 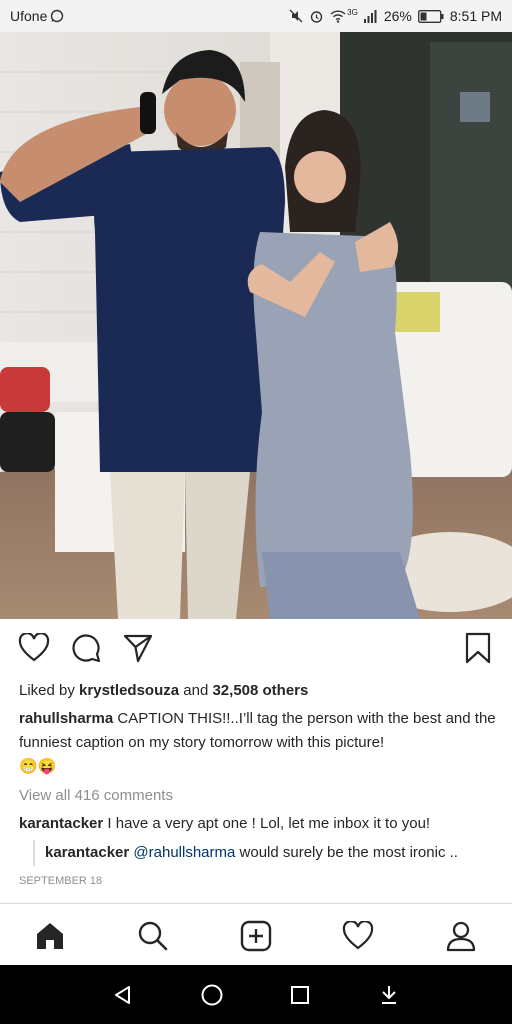 I want to click on reply-user: karantacker, so click(x=87, y=852).